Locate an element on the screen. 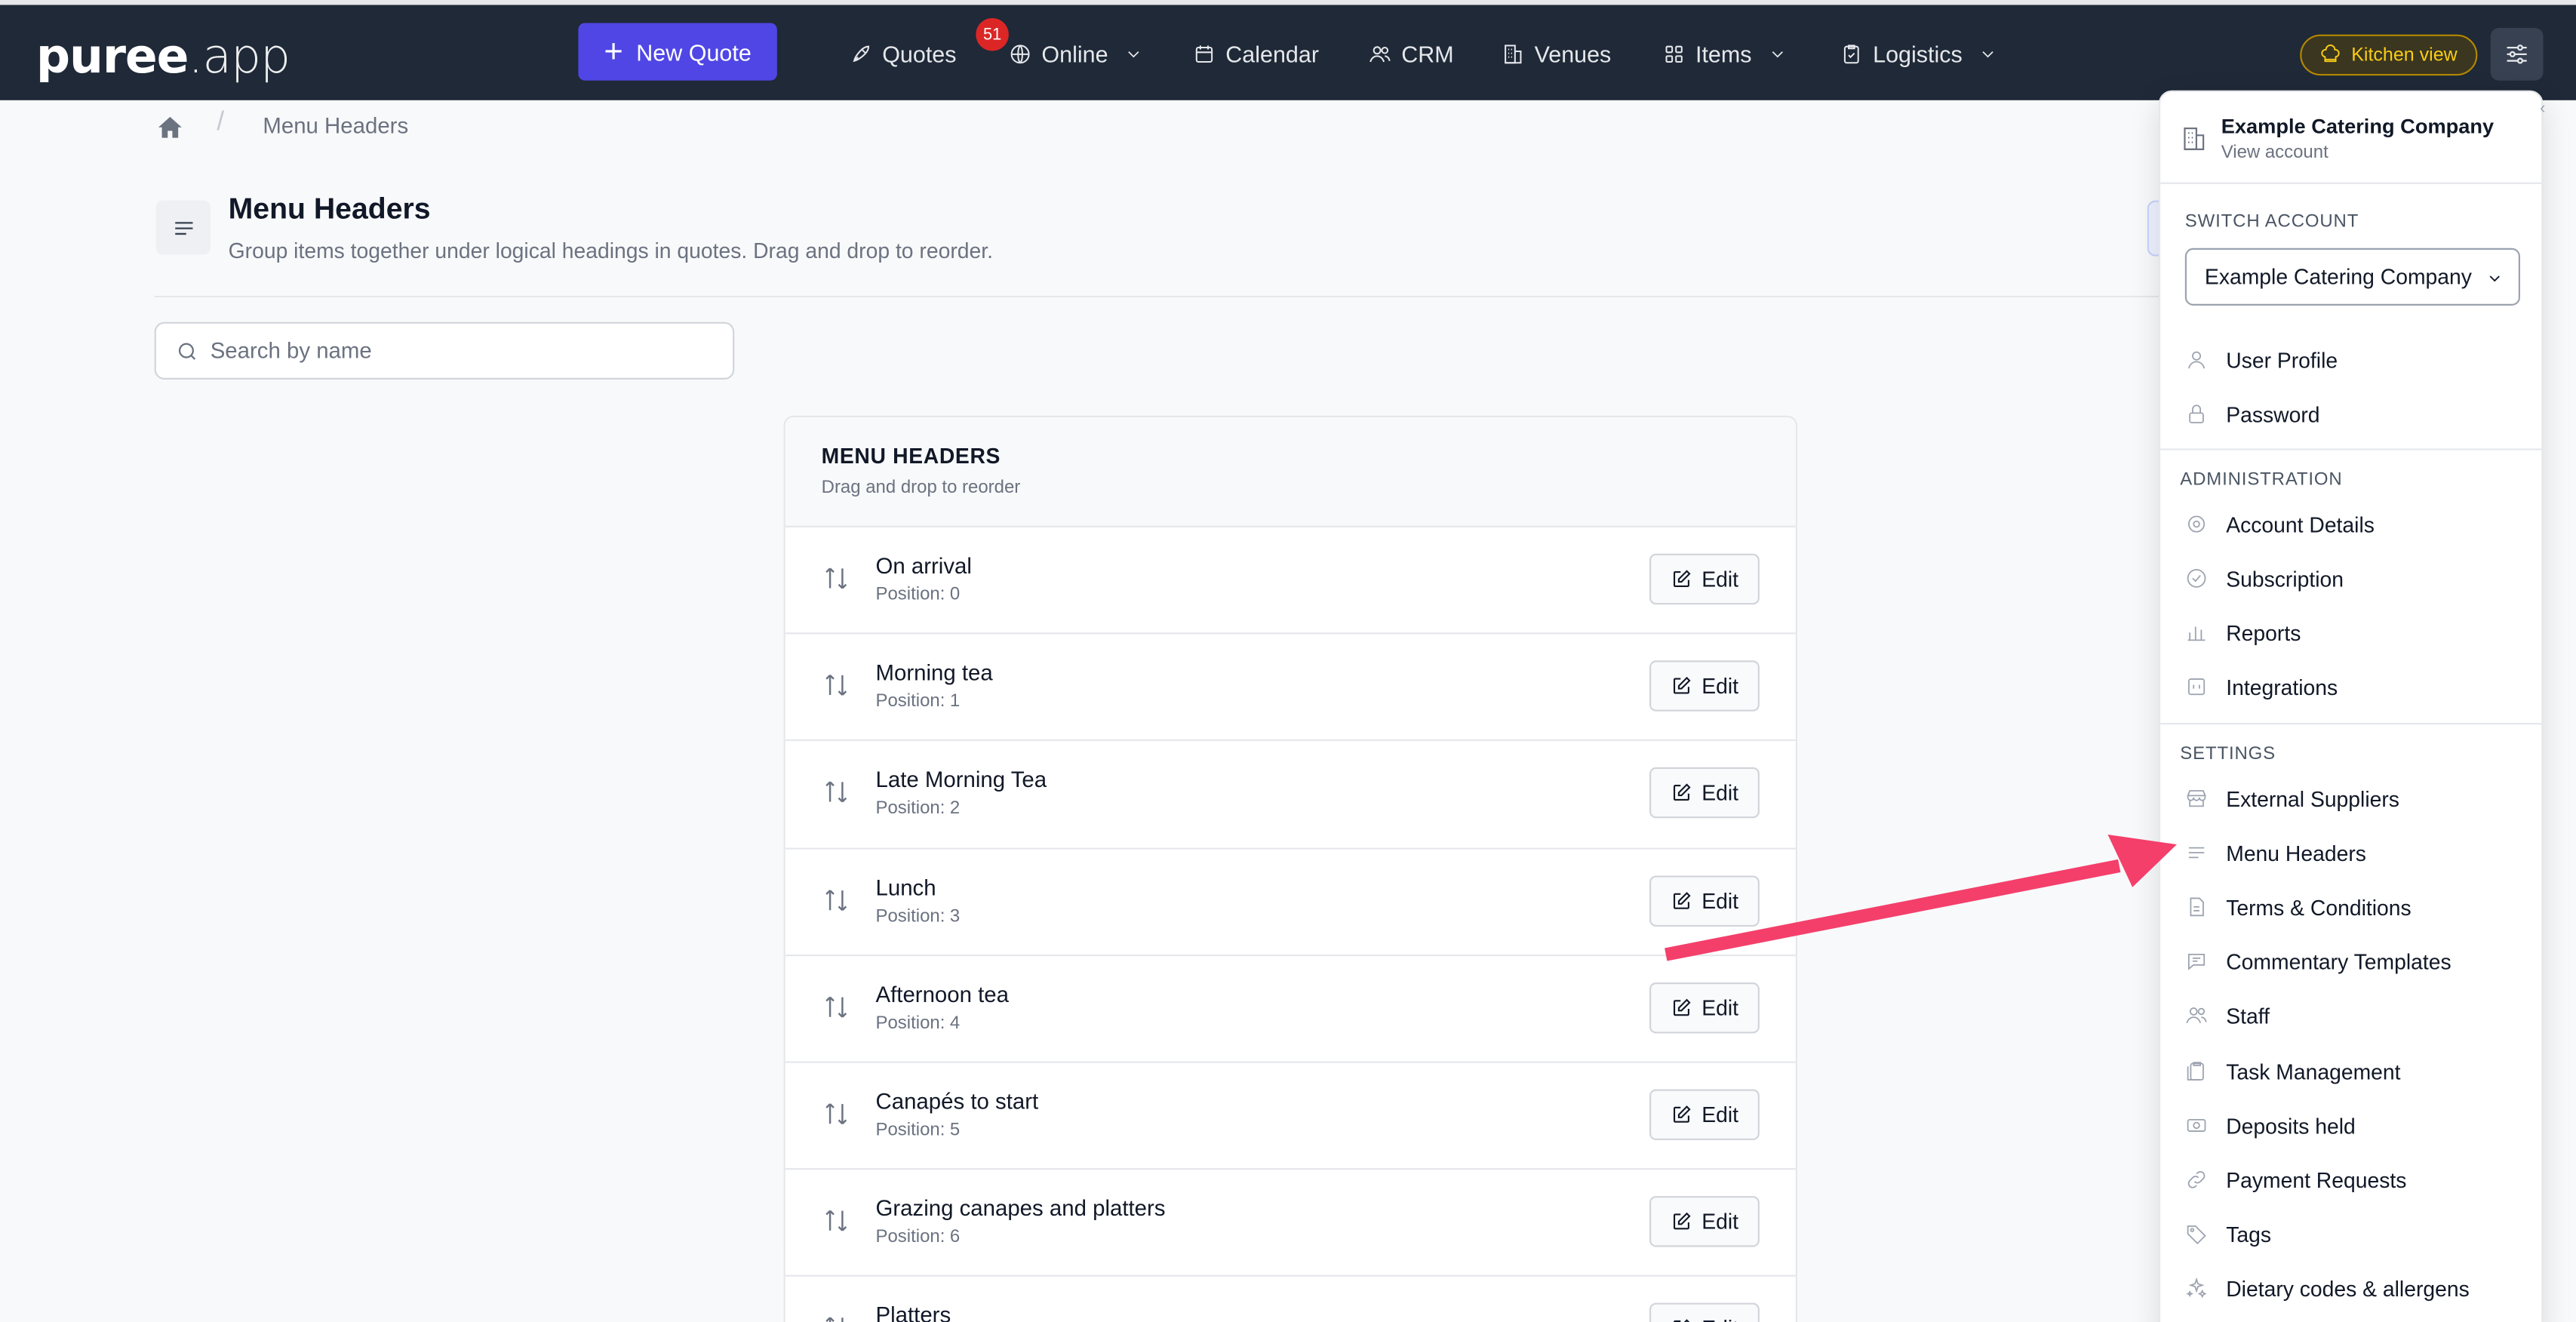  payment-requests-icon is located at coordinates (2196, 1179).